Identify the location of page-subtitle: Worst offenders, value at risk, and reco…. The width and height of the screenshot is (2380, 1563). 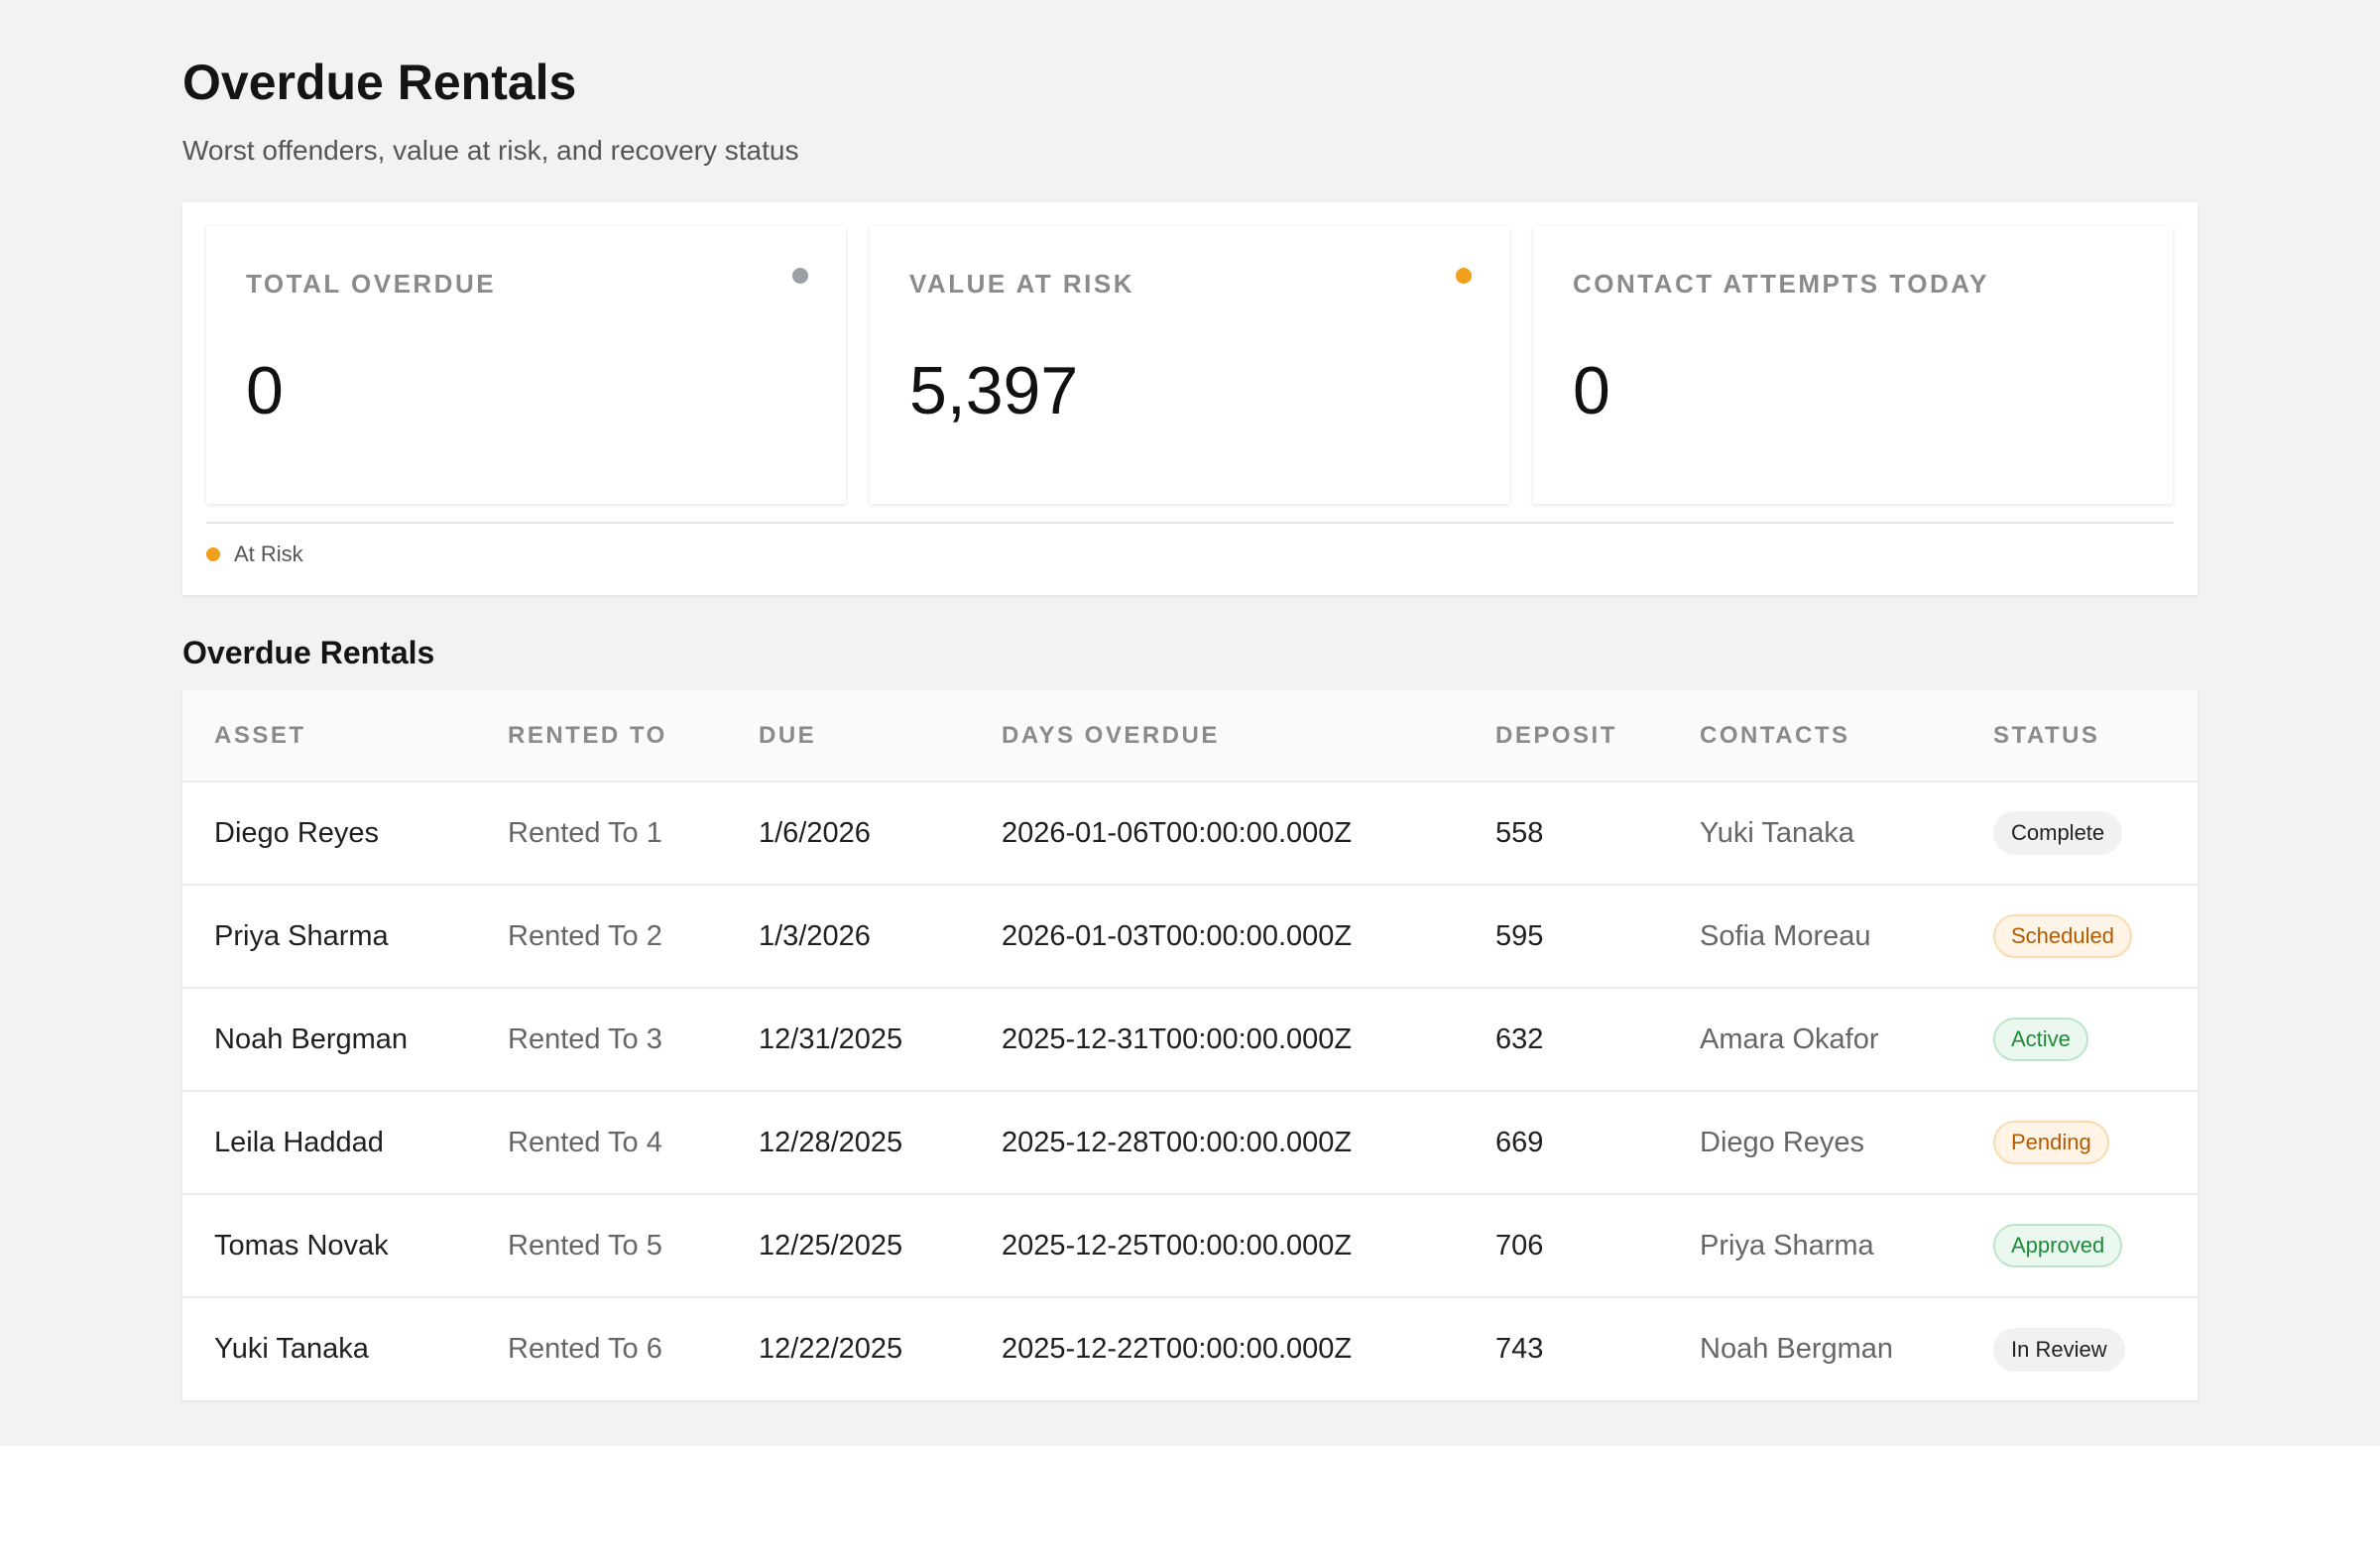
(490, 150).